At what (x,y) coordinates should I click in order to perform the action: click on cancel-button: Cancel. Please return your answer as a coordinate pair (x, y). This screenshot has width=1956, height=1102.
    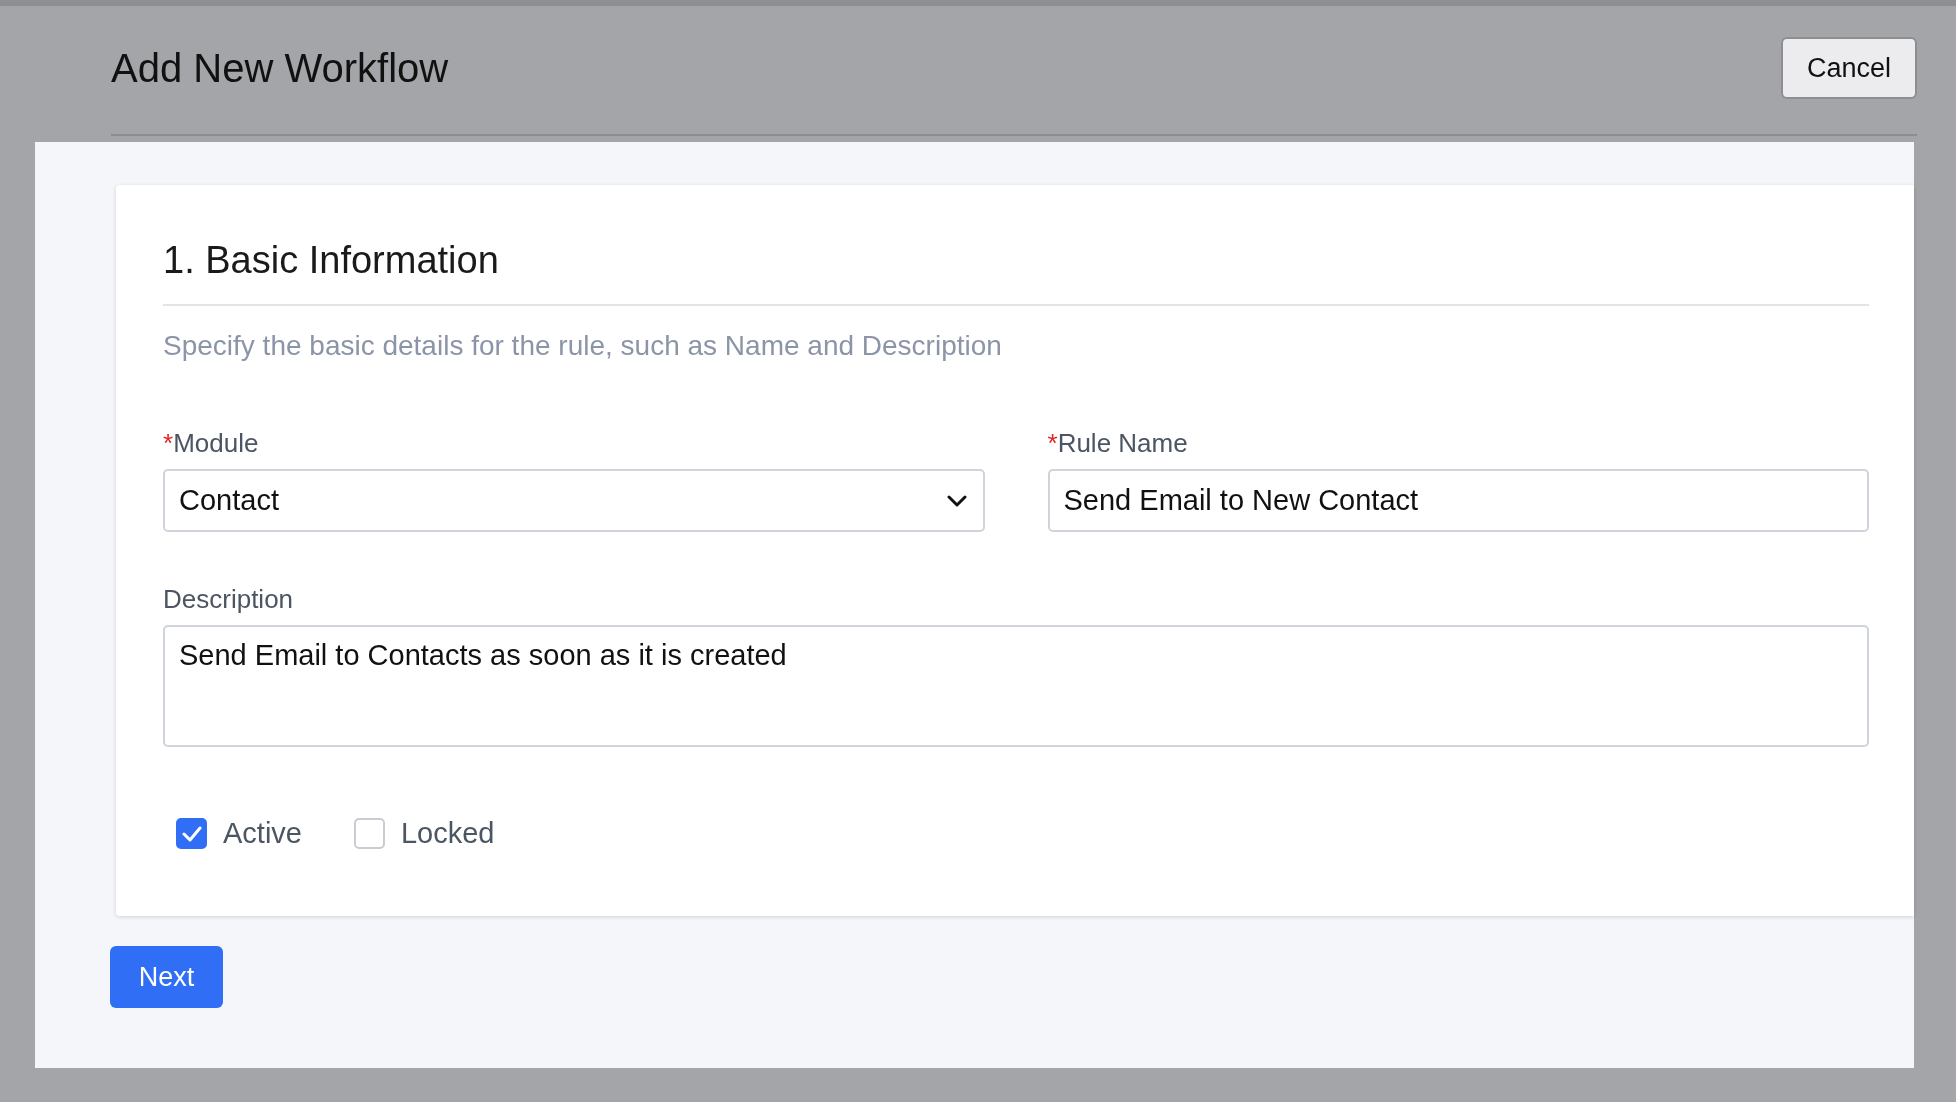
    Looking at the image, I should click on (1848, 68).